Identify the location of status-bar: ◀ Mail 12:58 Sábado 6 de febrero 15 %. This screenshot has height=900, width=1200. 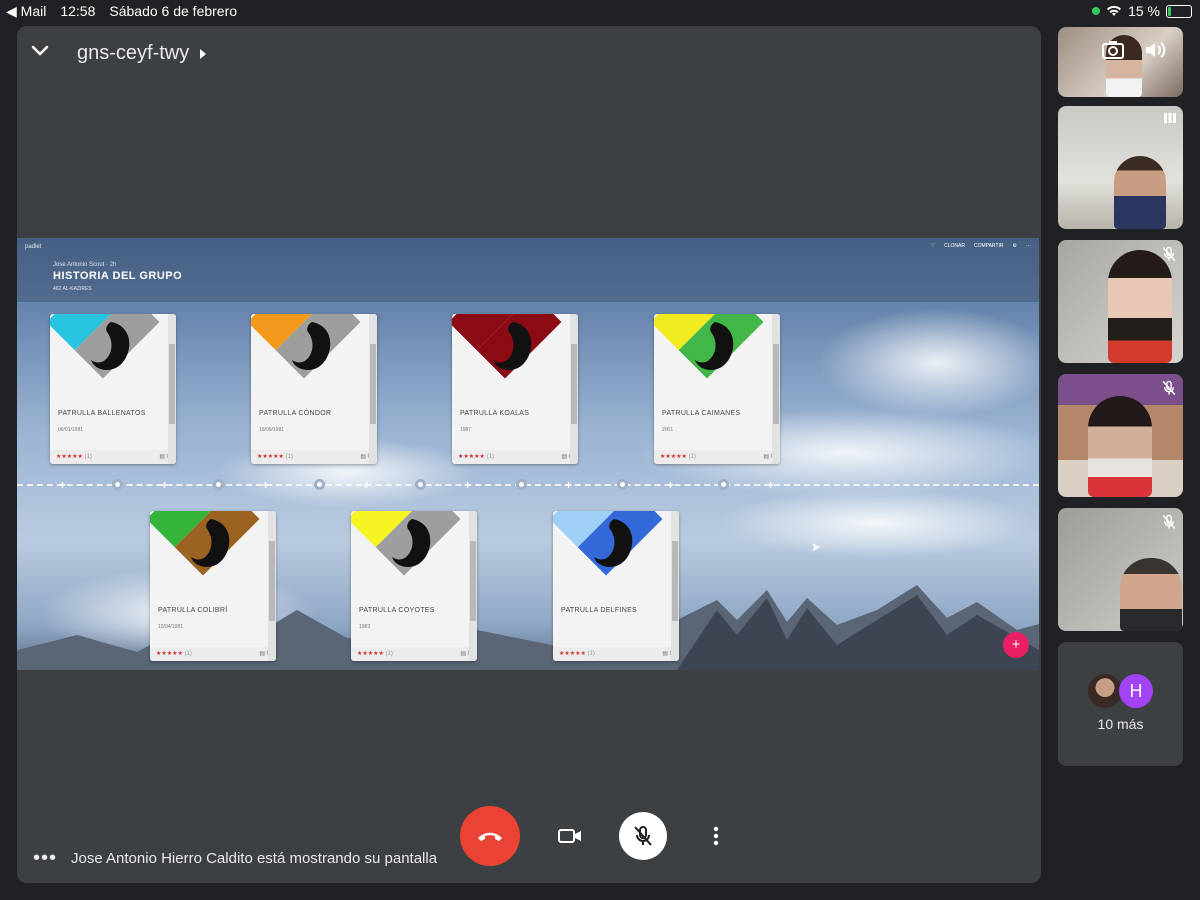
(600, 11).